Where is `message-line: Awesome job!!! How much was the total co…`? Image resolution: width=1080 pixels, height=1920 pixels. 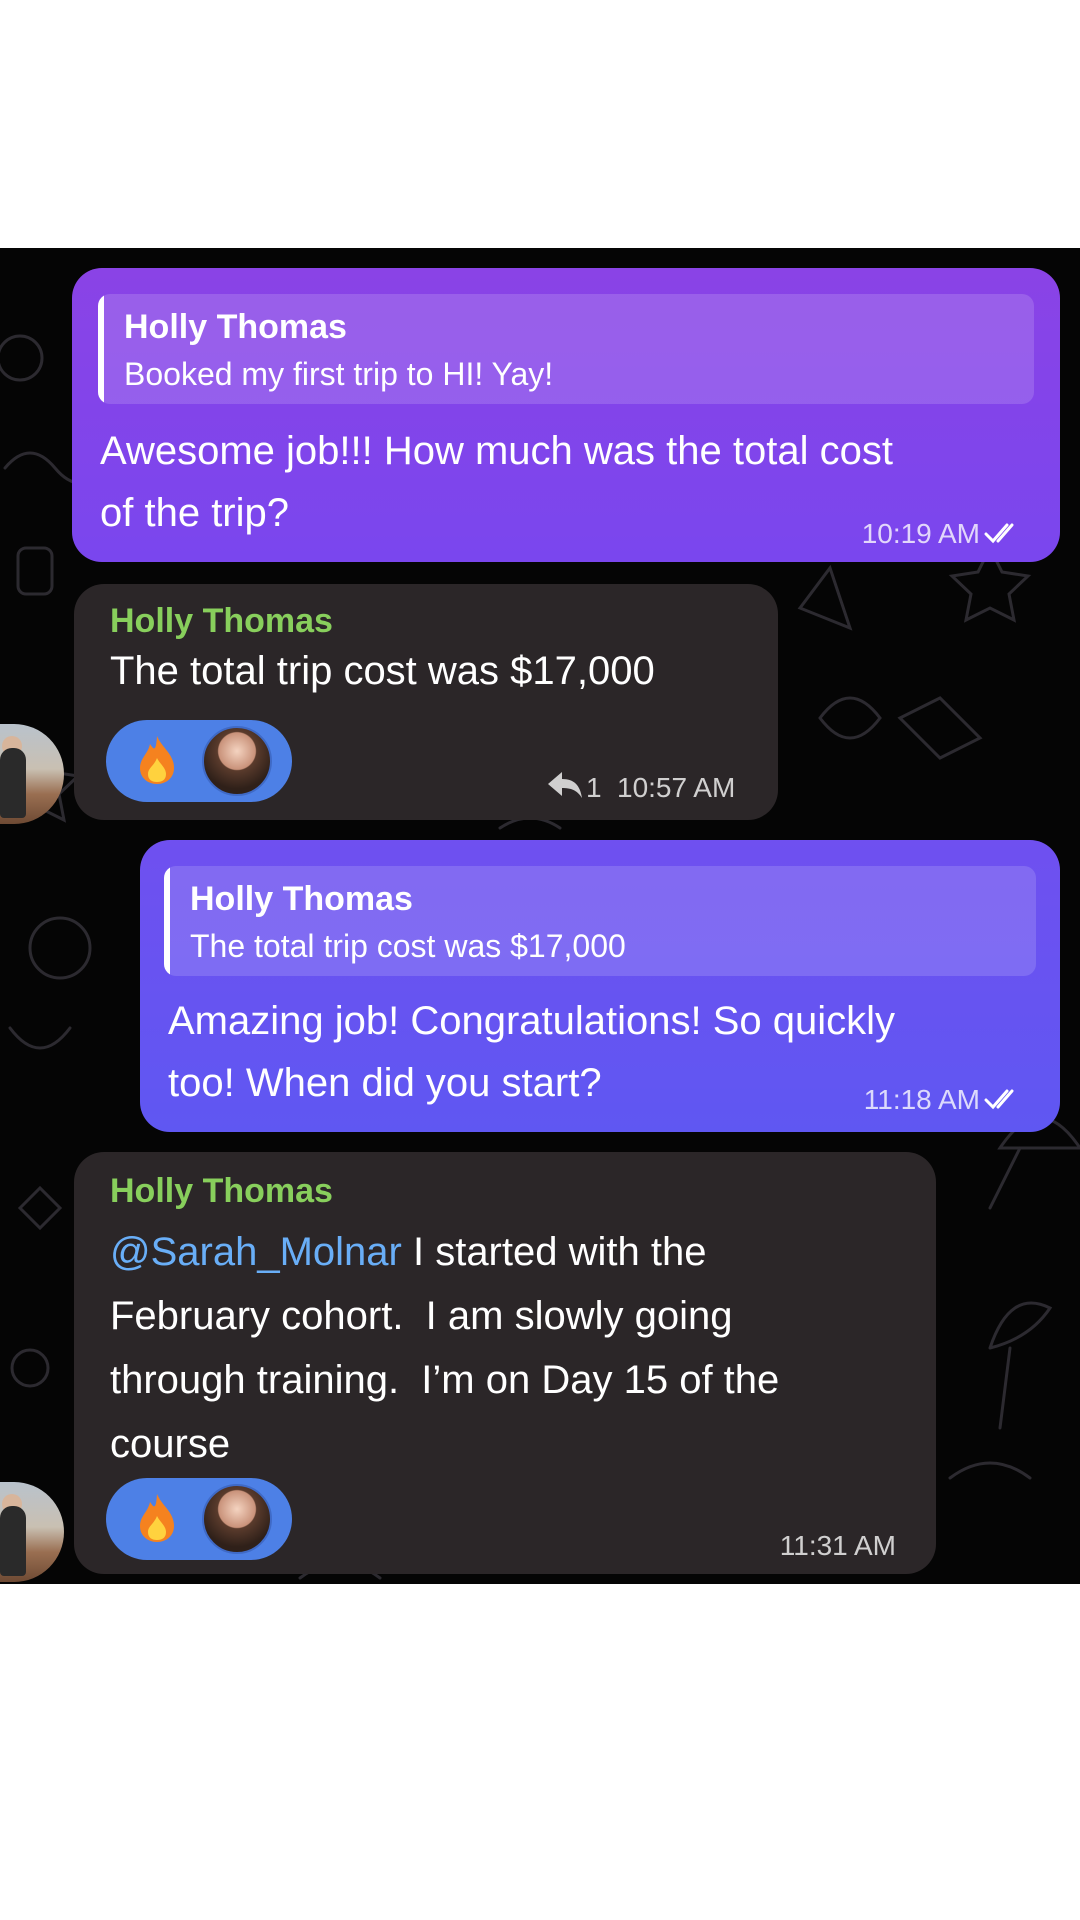 message-line: Awesome job!!! How much was the total co… is located at coordinates (496, 451).